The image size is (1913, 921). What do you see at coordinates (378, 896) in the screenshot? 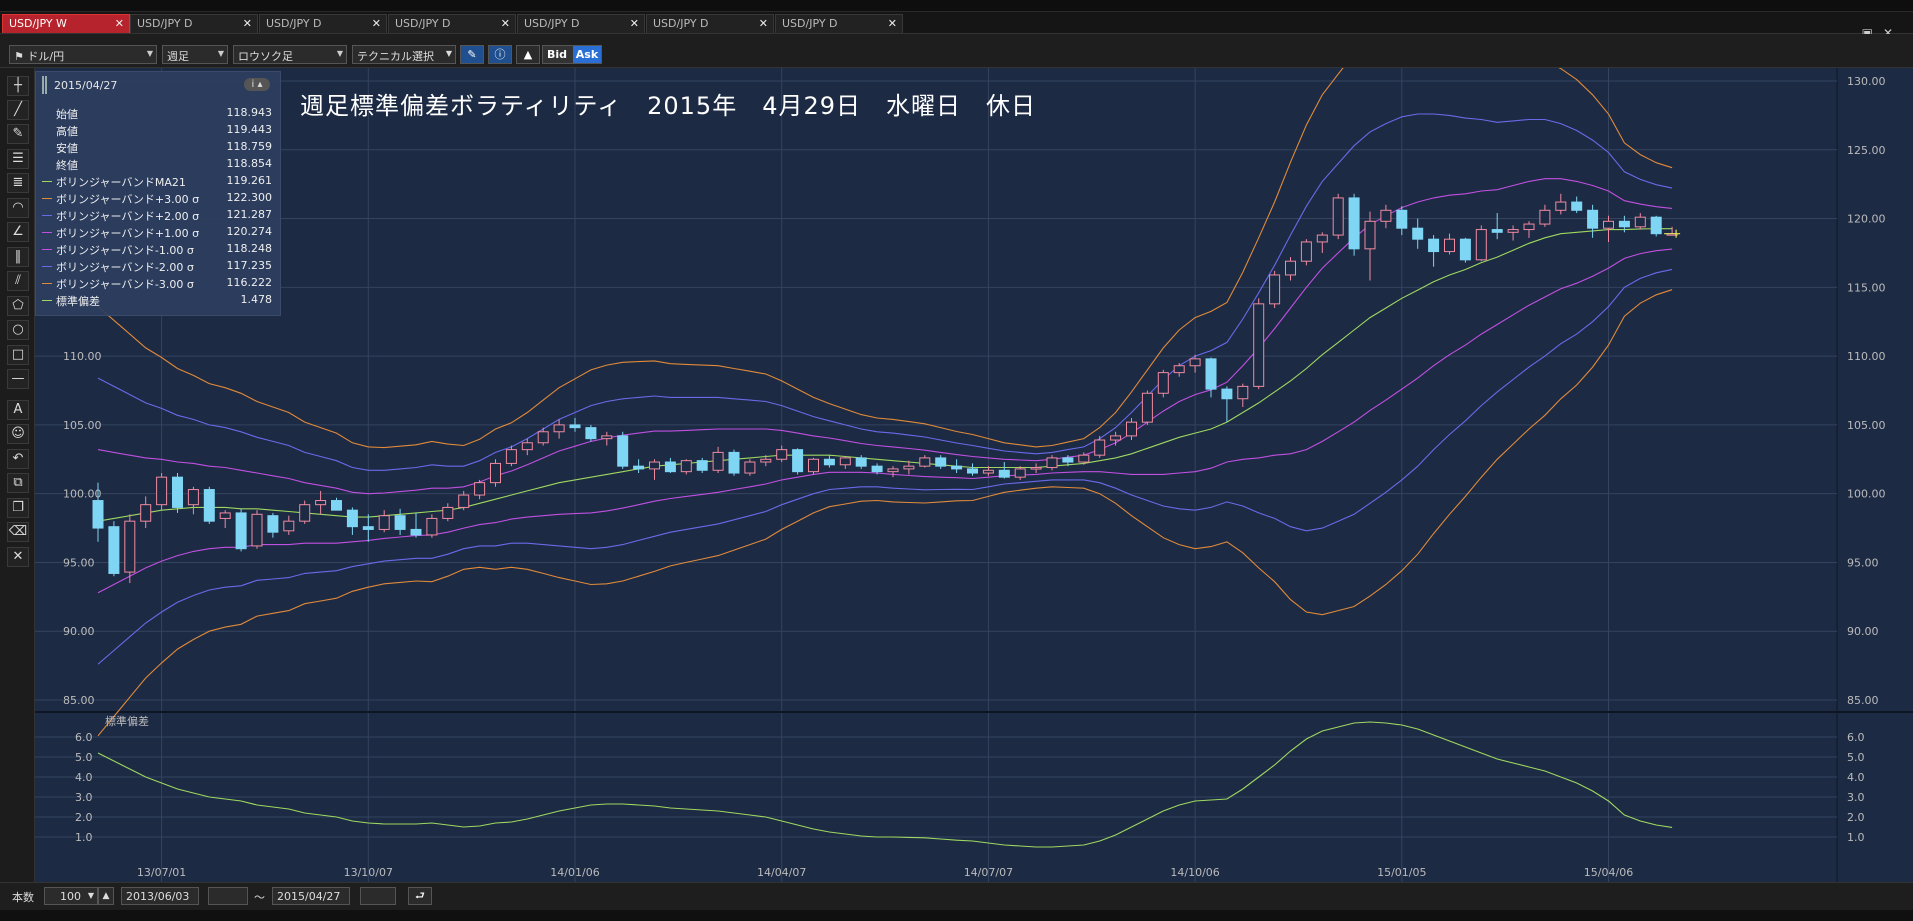
I see `to-time-input` at bounding box center [378, 896].